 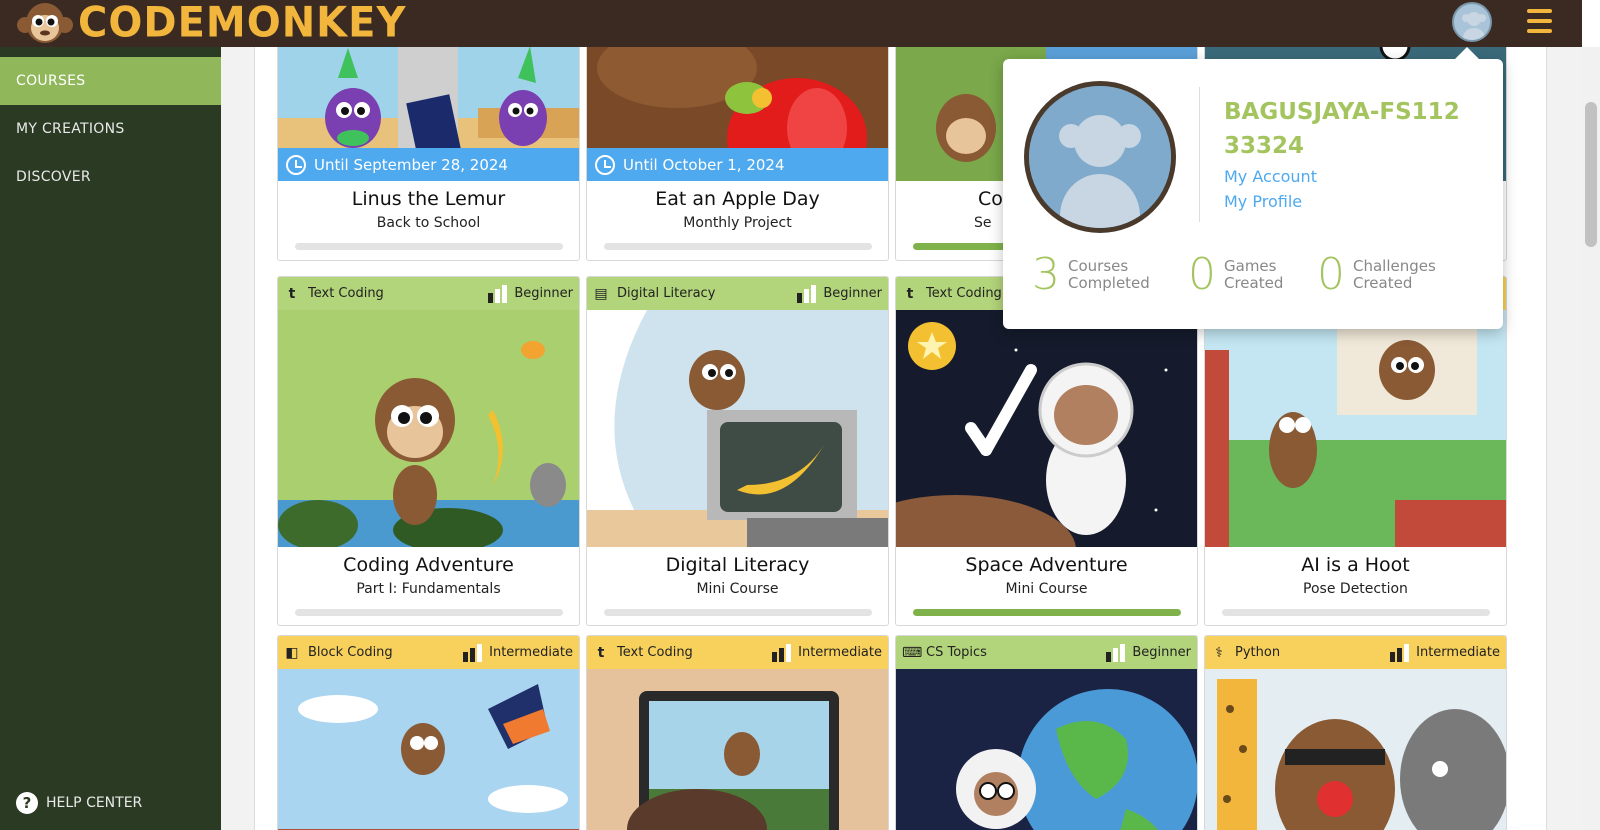 I want to click on help-center-link: ? HELP CENTER, so click(x=79, y=803).